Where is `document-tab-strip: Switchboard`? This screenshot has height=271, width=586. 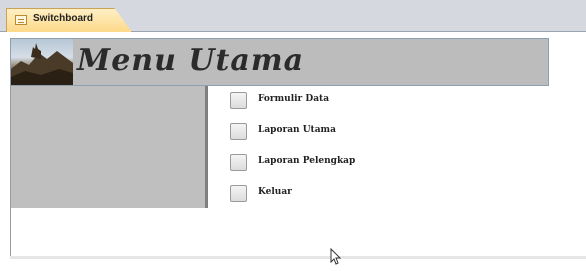
document-tab-strip: Switchboard is located at coordinates (293, 16).